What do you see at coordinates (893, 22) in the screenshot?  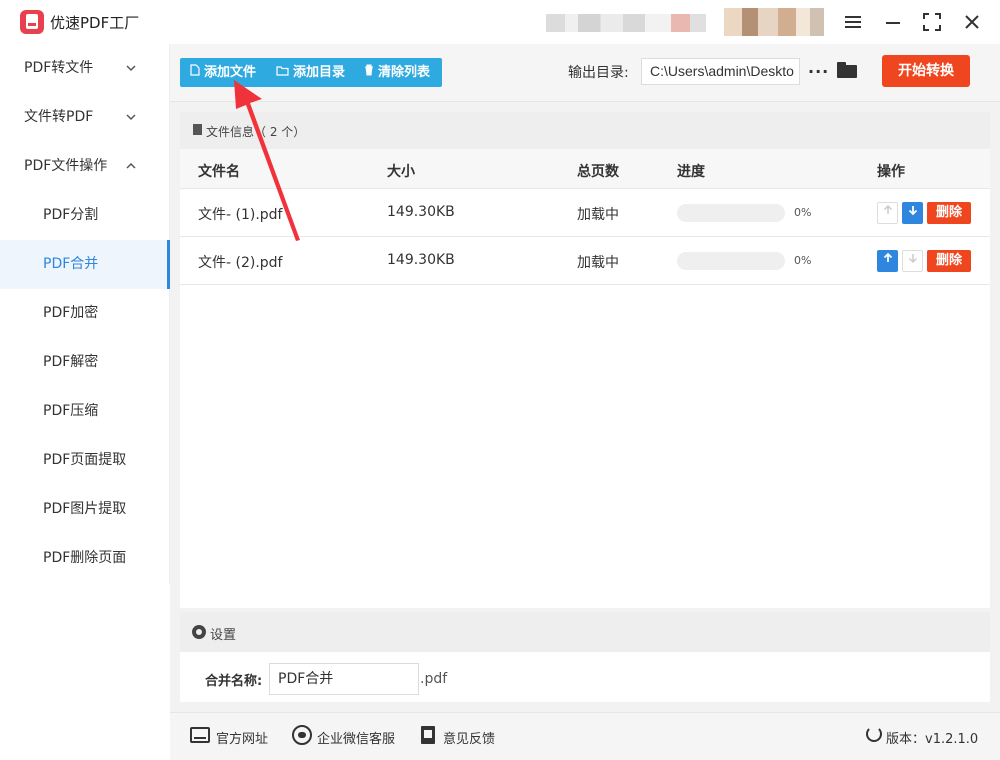 I see `minimize-icon` at bounding box center [893, 22].